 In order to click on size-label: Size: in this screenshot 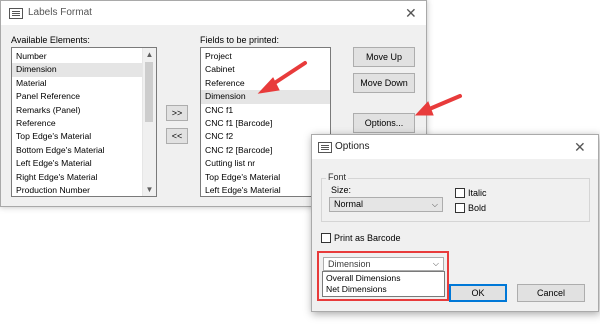, I will do `click(341, 190)`.